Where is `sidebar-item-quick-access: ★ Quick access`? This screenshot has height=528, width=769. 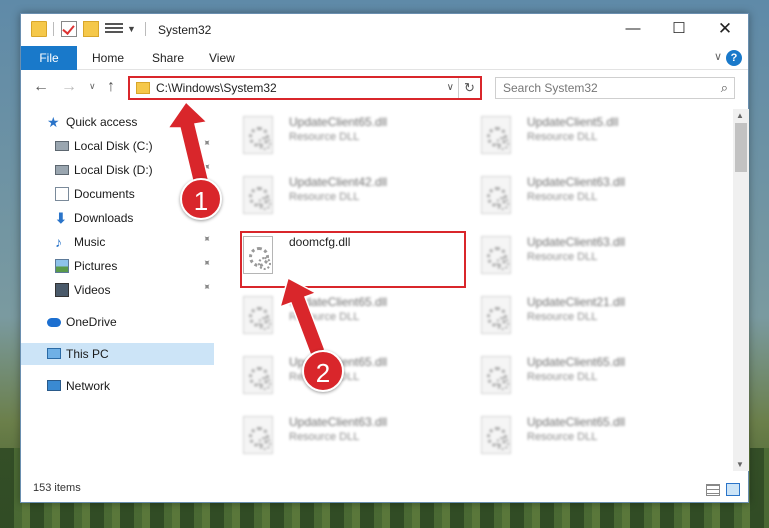 sidebar-item-quick-access: ★ Quick access is located at coordinates (117, 122).